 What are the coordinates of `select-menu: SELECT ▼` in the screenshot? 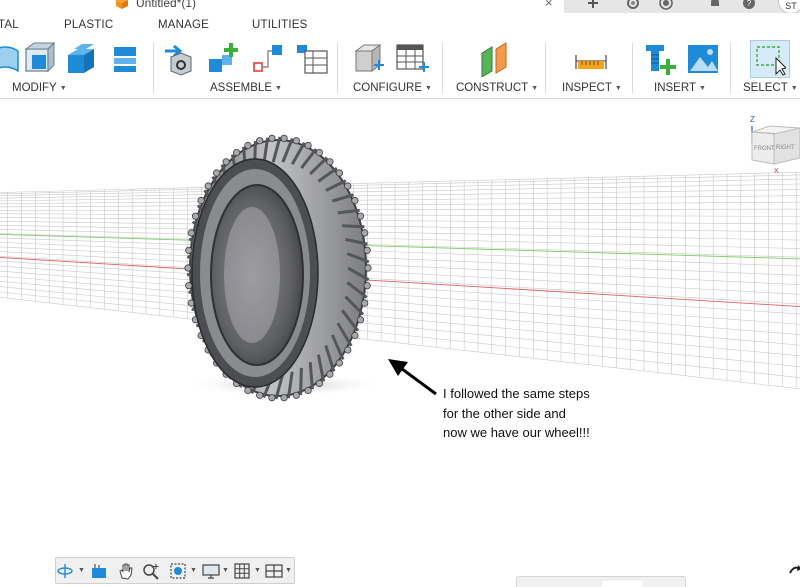 It's located at (770, 88).